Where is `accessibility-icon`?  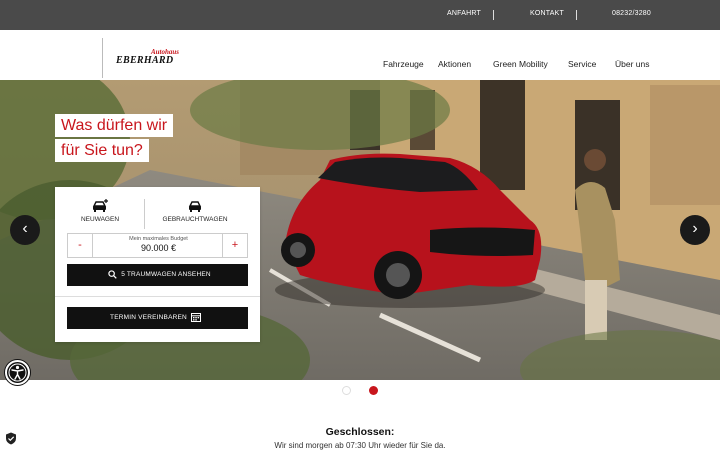
accessibility-icon is located at coordinates (17, 372).